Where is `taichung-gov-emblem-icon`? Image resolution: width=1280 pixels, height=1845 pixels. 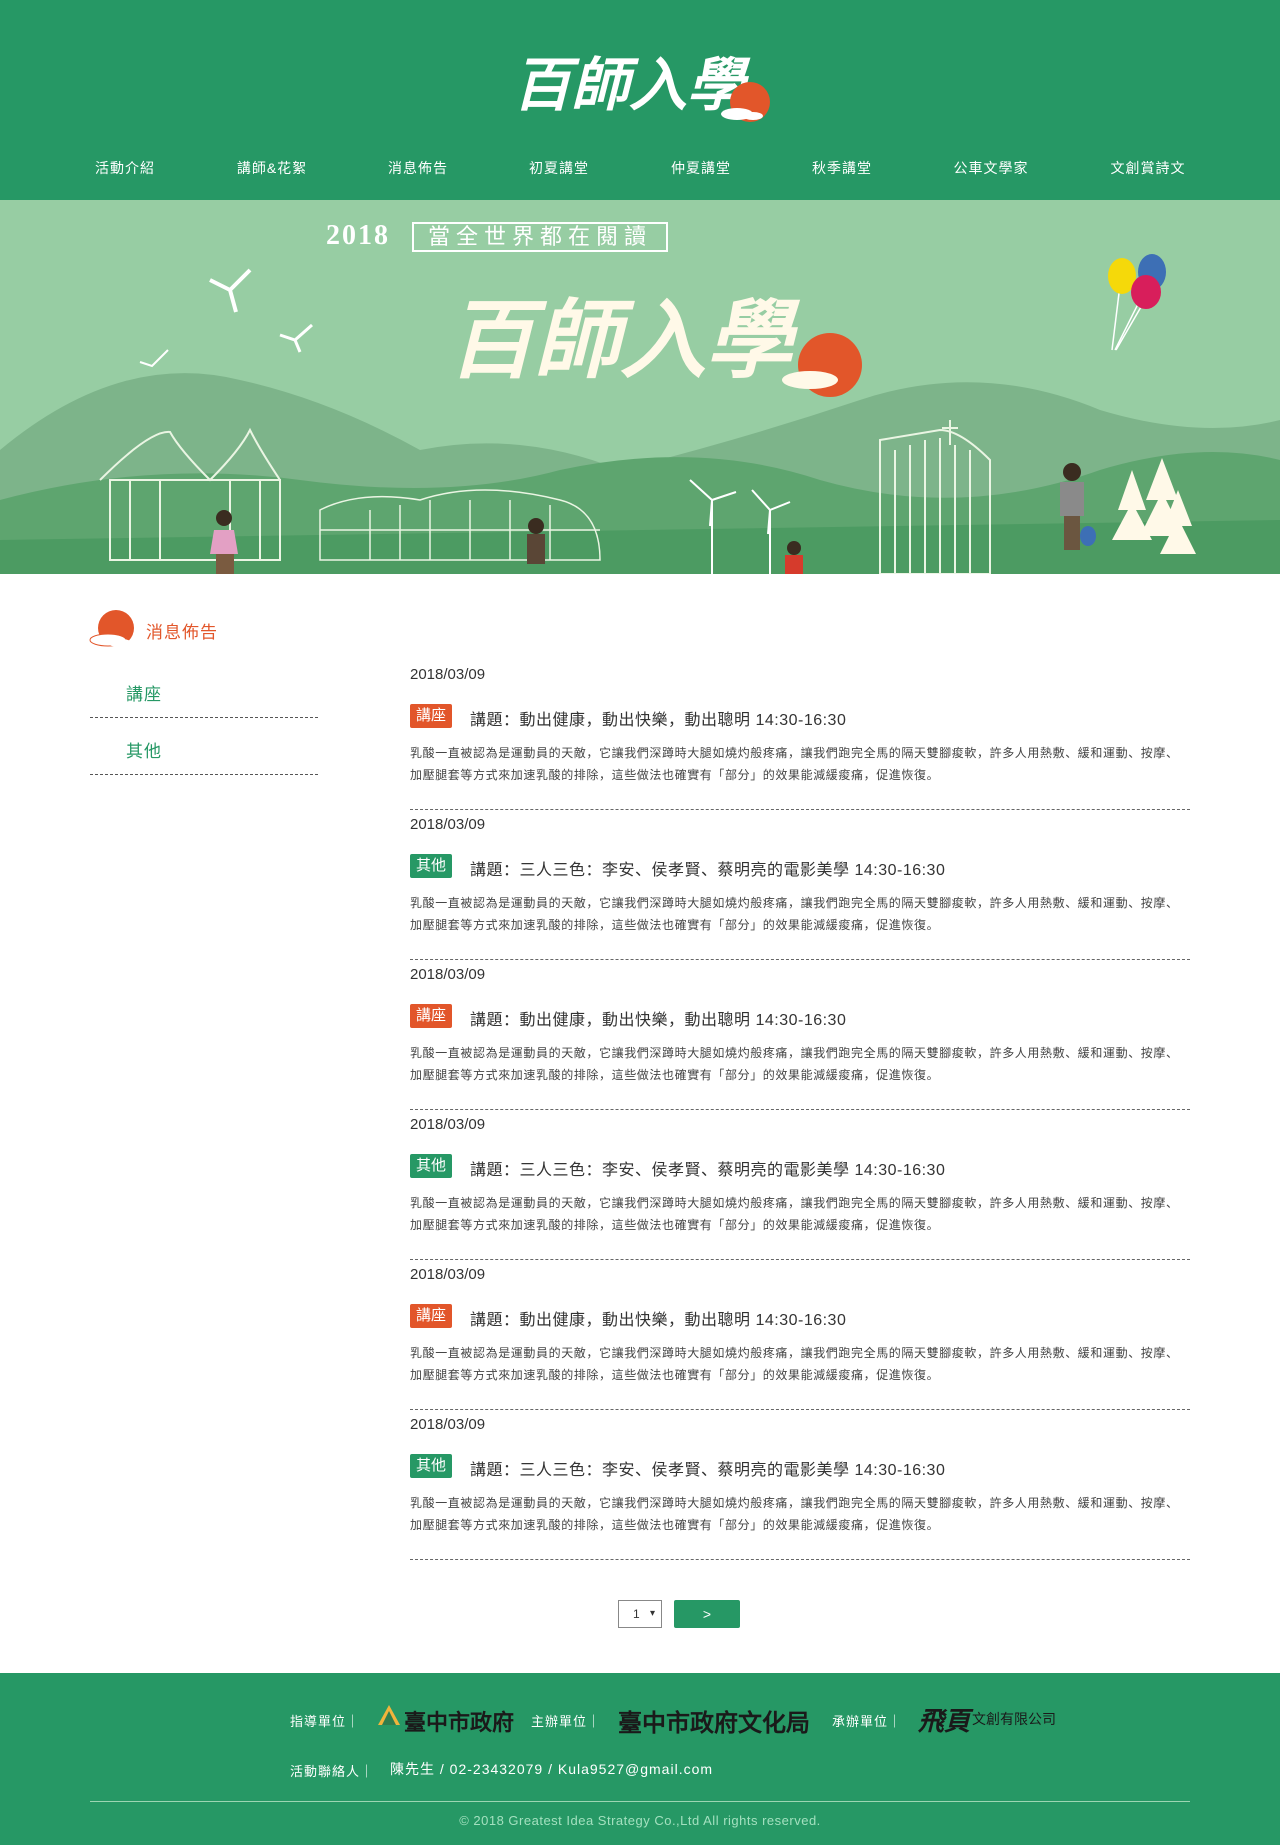
taichung-gov-emblem-icon is located at coordinates (389, 1715).